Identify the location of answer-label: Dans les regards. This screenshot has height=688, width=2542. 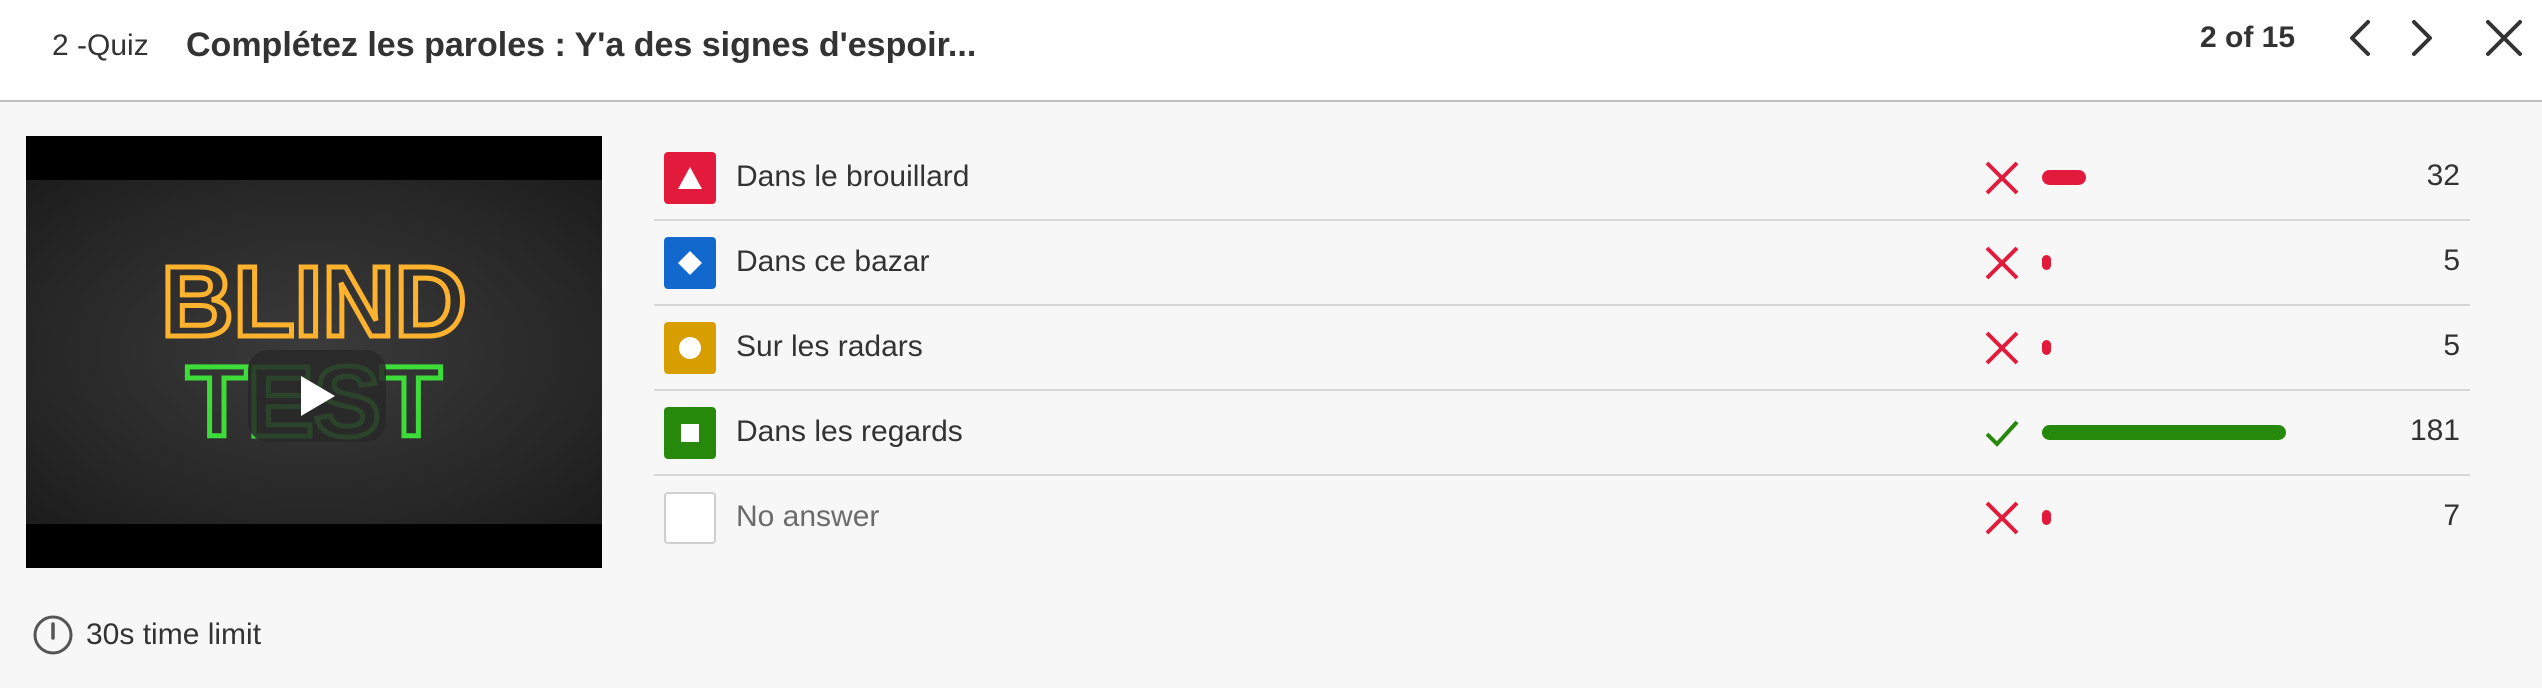
(849, 431).